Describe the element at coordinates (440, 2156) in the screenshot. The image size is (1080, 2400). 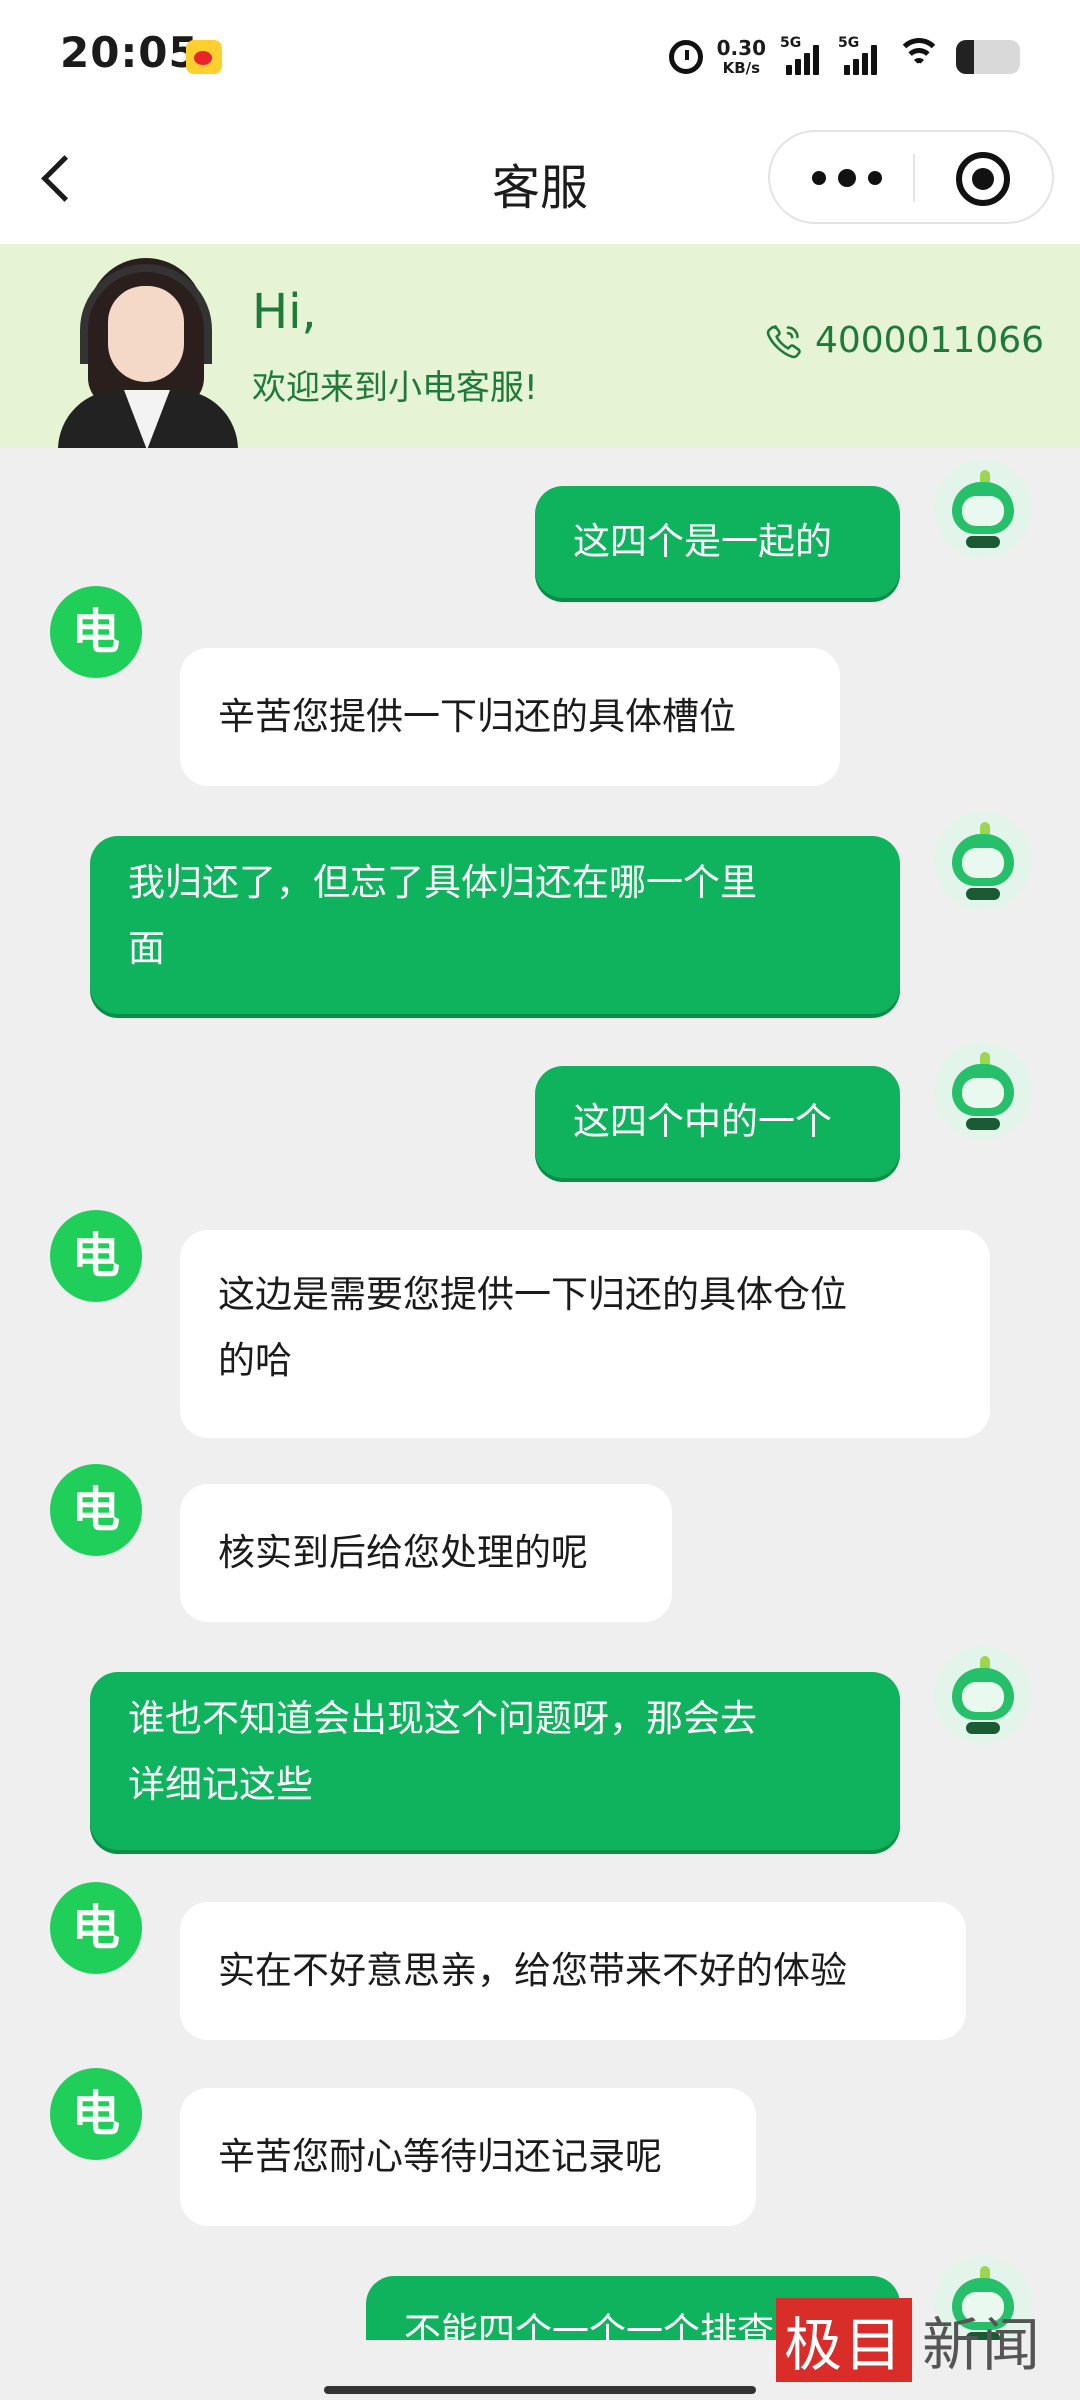
I see `message-text: 辛苦您耐心等待归还记录呢` at that location.